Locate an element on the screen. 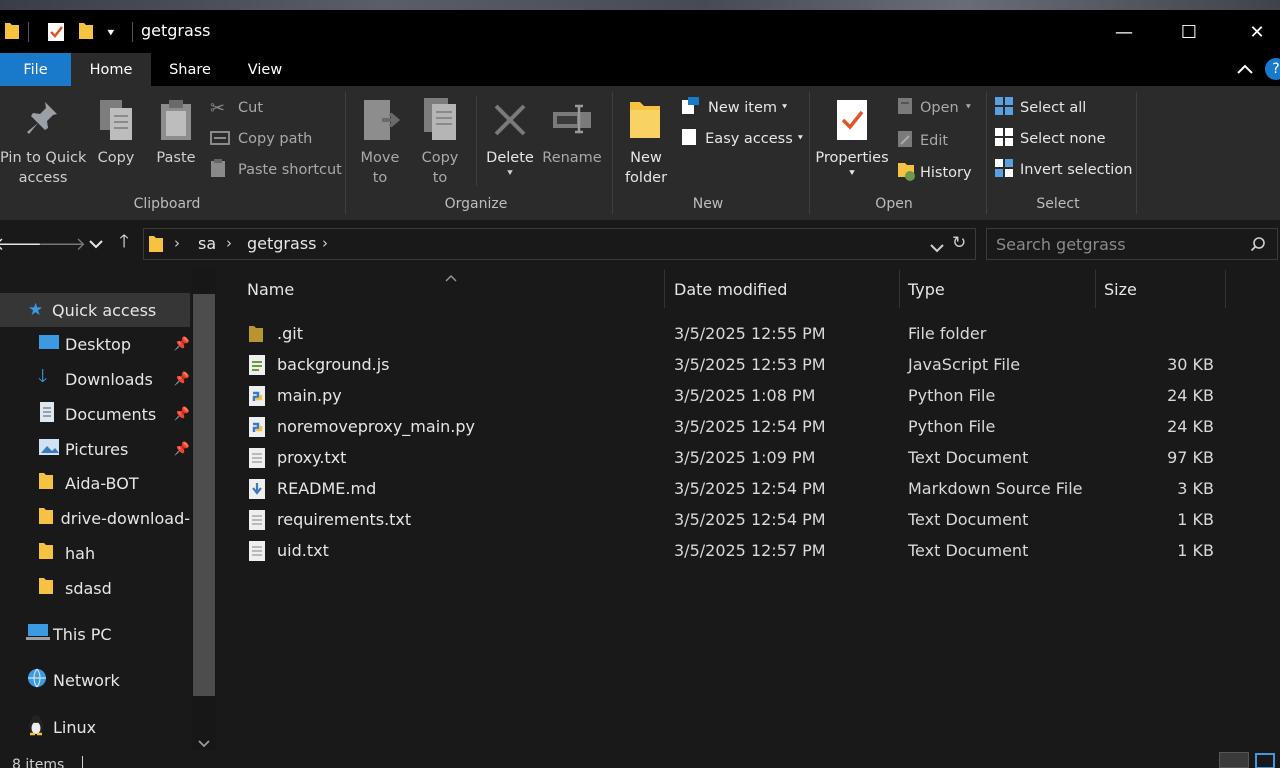 The height and width of the screenshot is (768, 1280). properties-button: Properties ⯆ is located at coordinates (852, 142).